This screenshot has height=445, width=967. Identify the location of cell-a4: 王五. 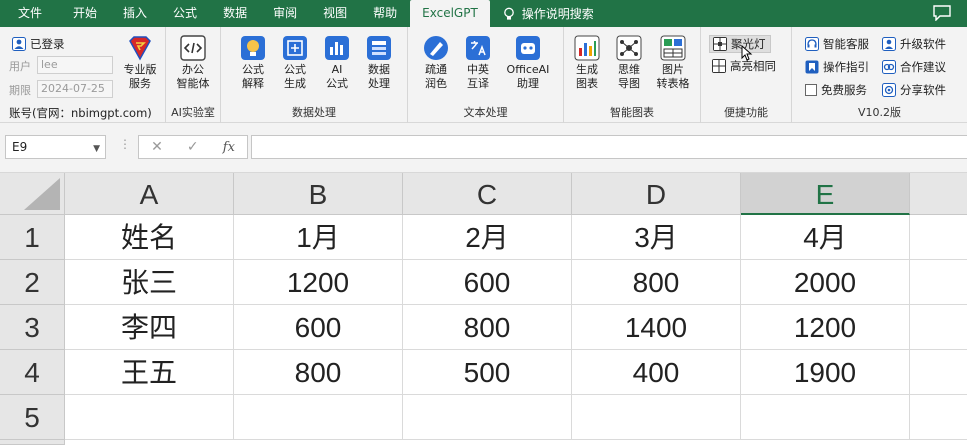
(149, 372).